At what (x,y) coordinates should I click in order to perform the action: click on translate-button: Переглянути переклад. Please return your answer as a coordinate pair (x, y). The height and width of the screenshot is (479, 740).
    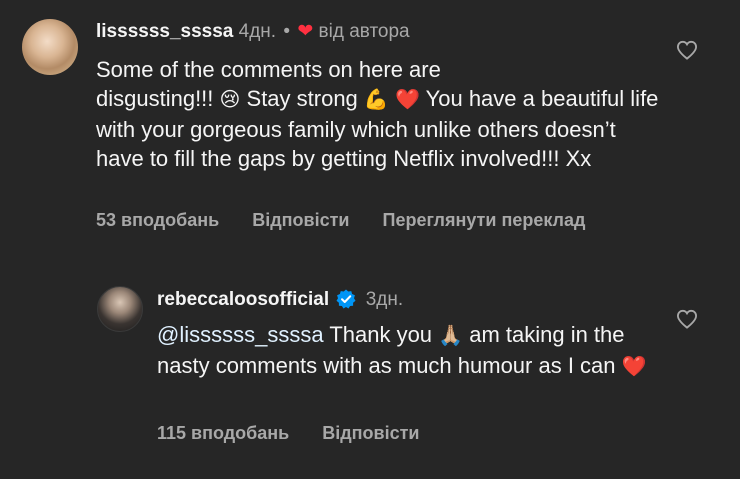
    Looking at the image, I should click on (484, 220).